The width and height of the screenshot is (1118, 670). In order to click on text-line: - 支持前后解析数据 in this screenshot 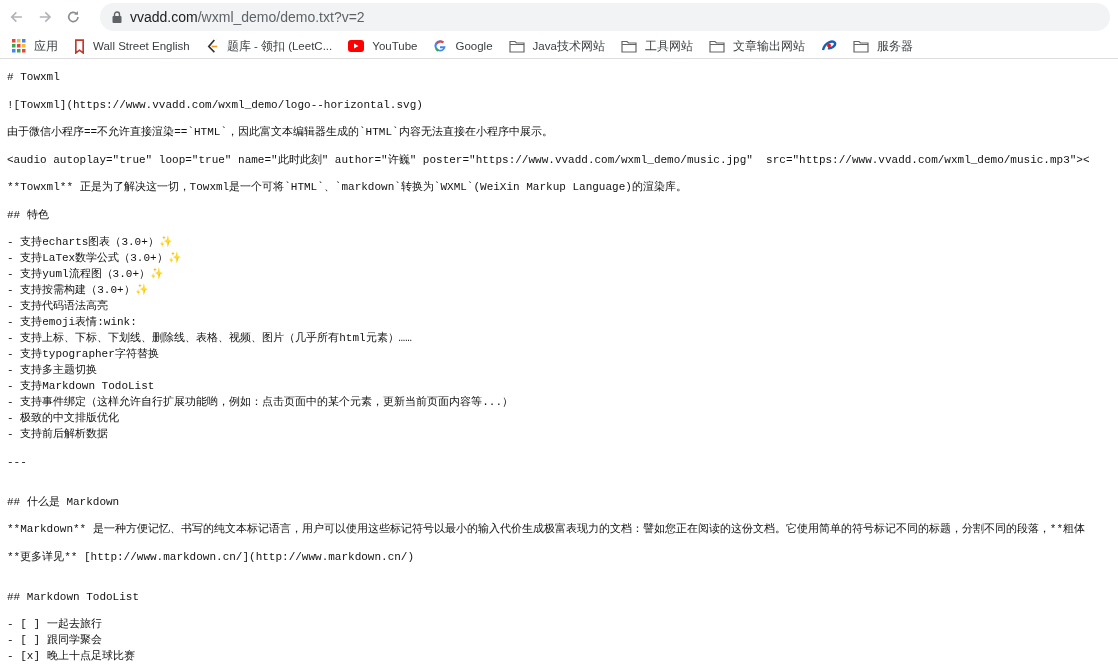, I will do `click(58, 434)`.